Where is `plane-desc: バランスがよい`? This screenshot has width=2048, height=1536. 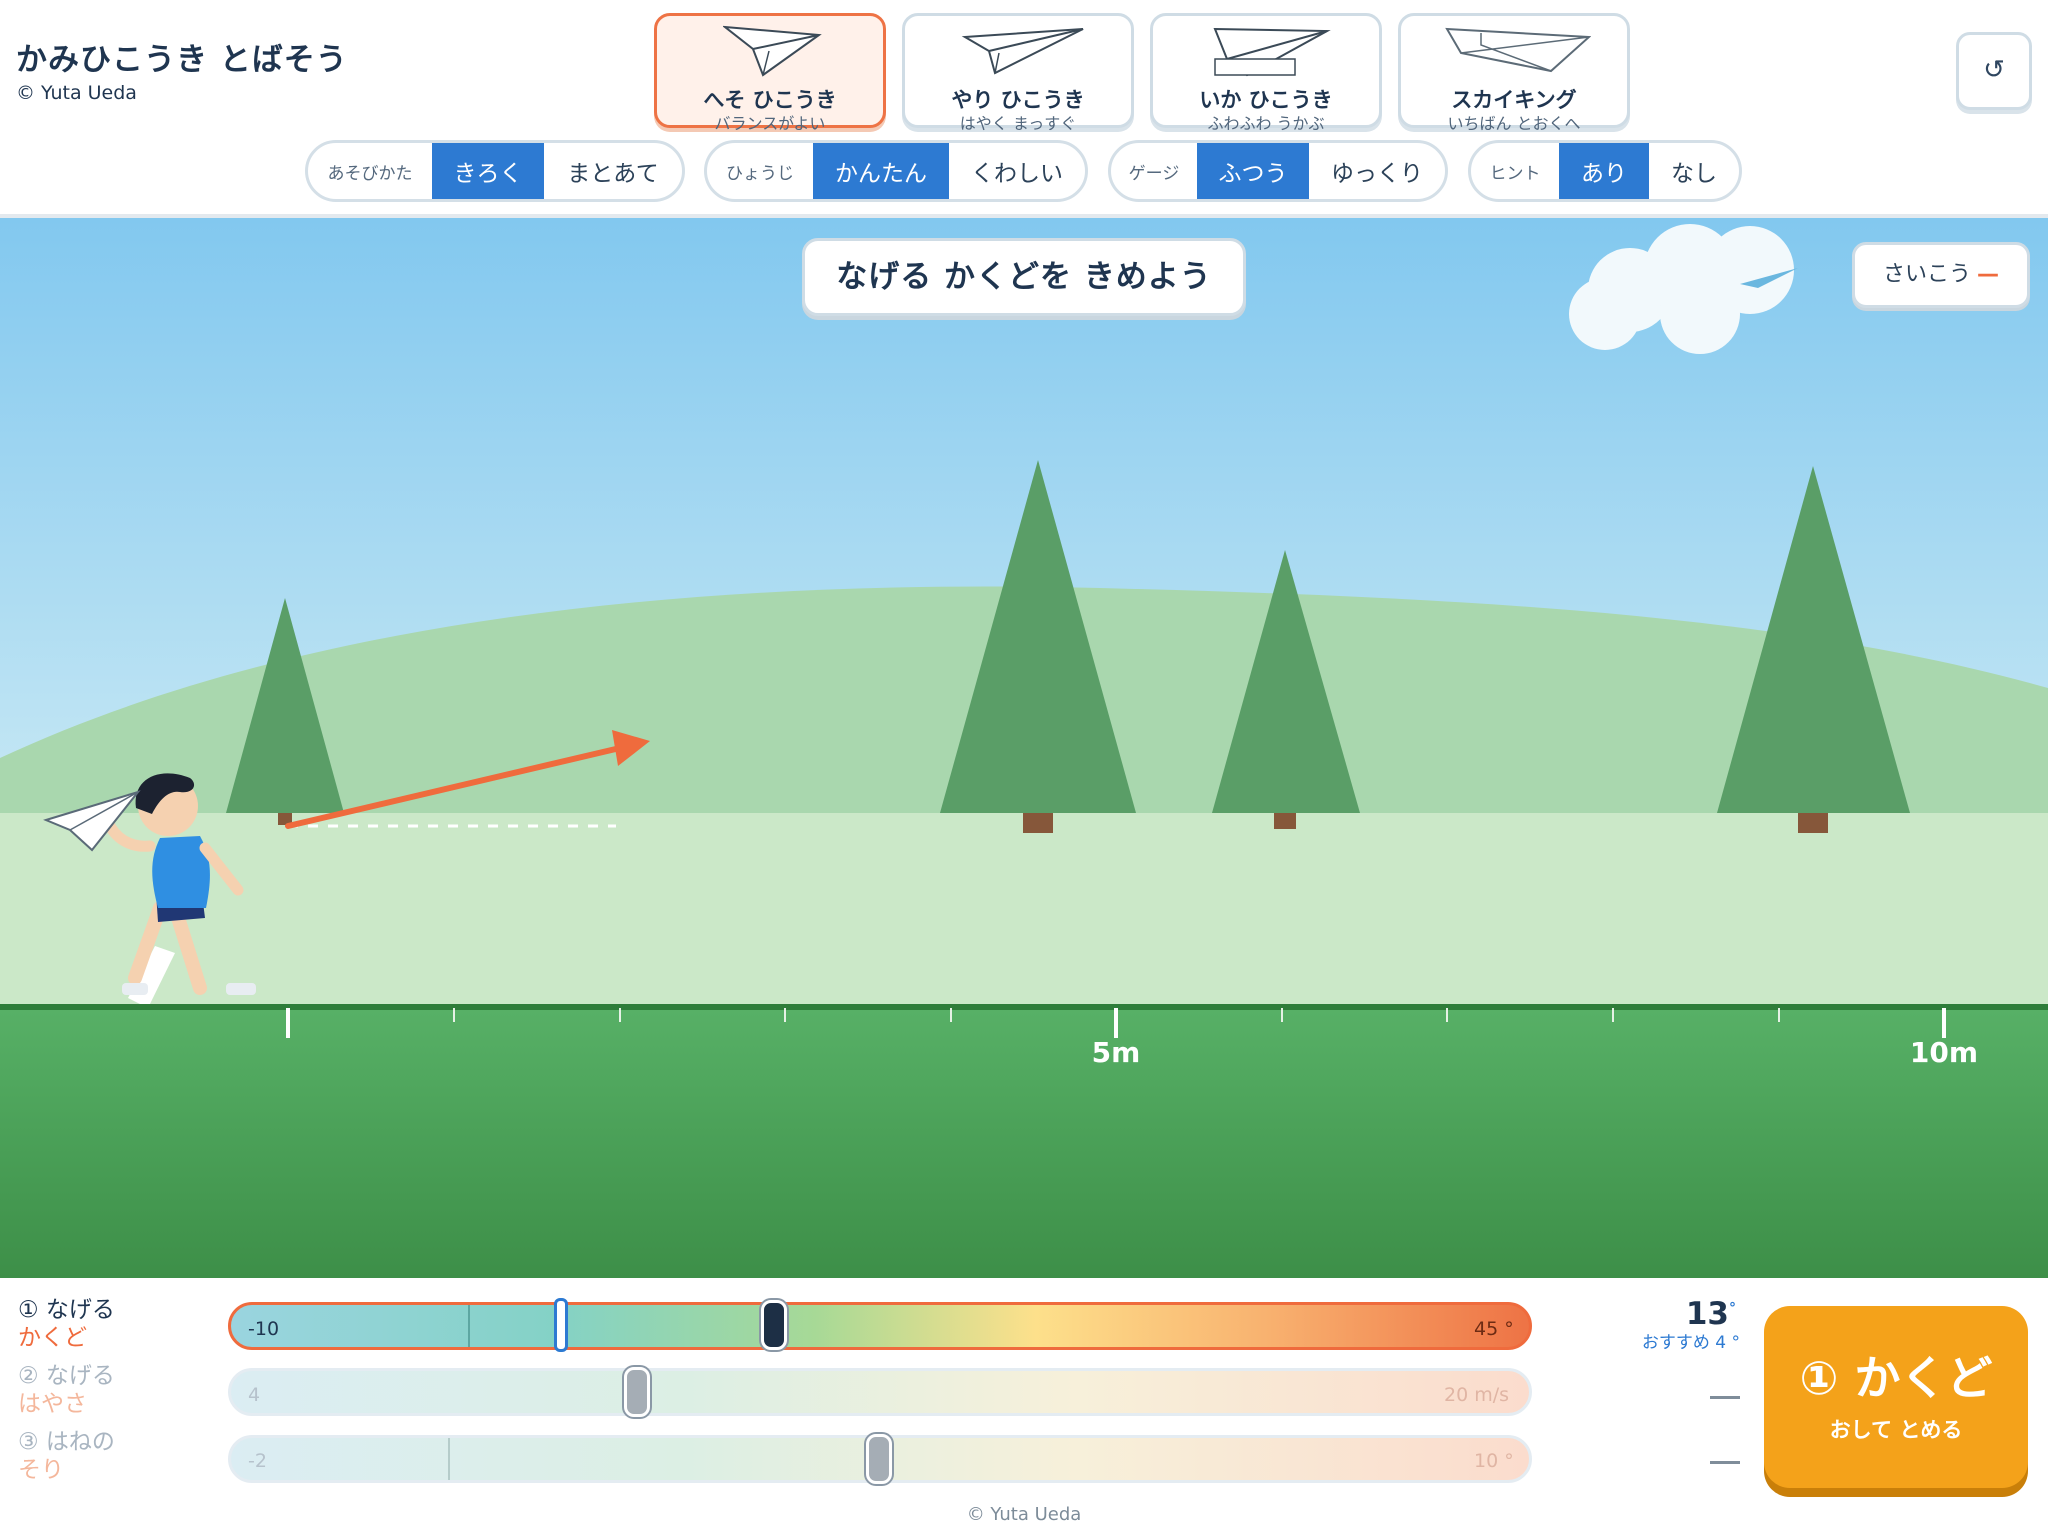 plane-desc: バランスがよい is located at coordinates (770, 123).